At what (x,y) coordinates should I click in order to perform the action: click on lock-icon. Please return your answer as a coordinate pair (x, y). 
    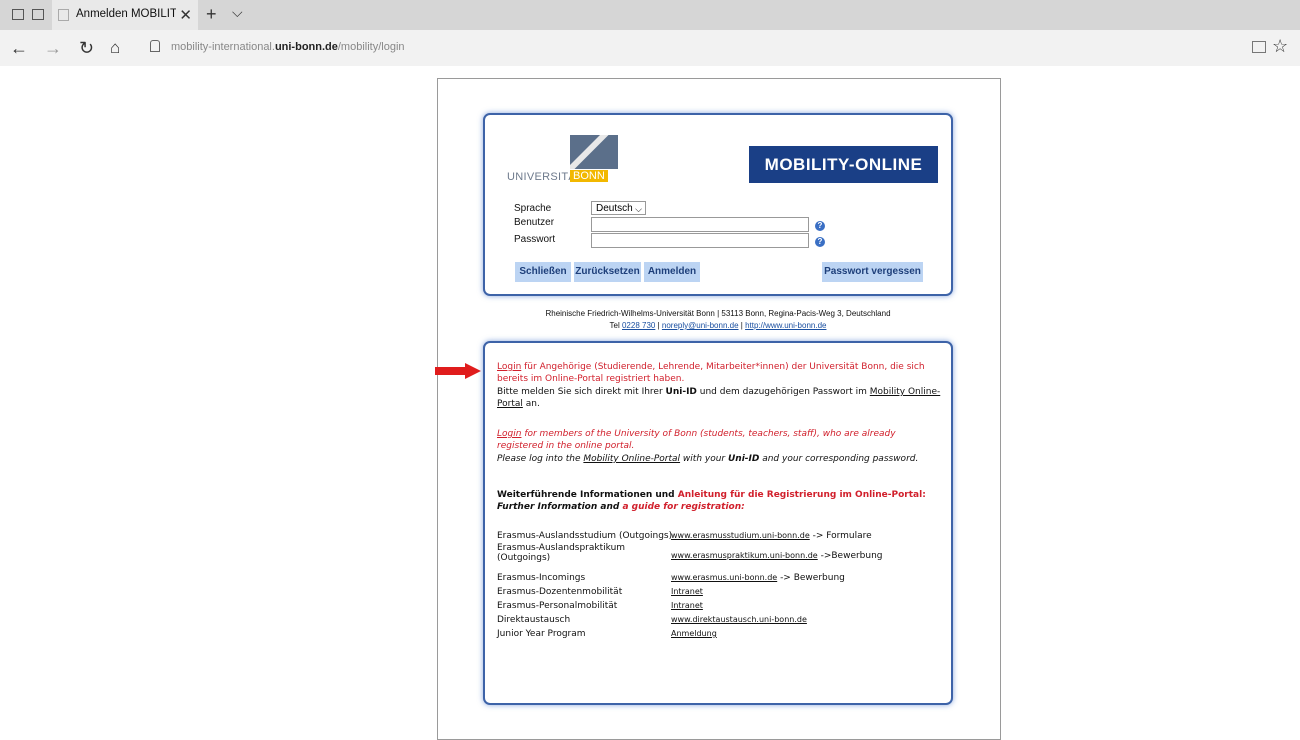
    Looking at the image, I should click on (155, 46).